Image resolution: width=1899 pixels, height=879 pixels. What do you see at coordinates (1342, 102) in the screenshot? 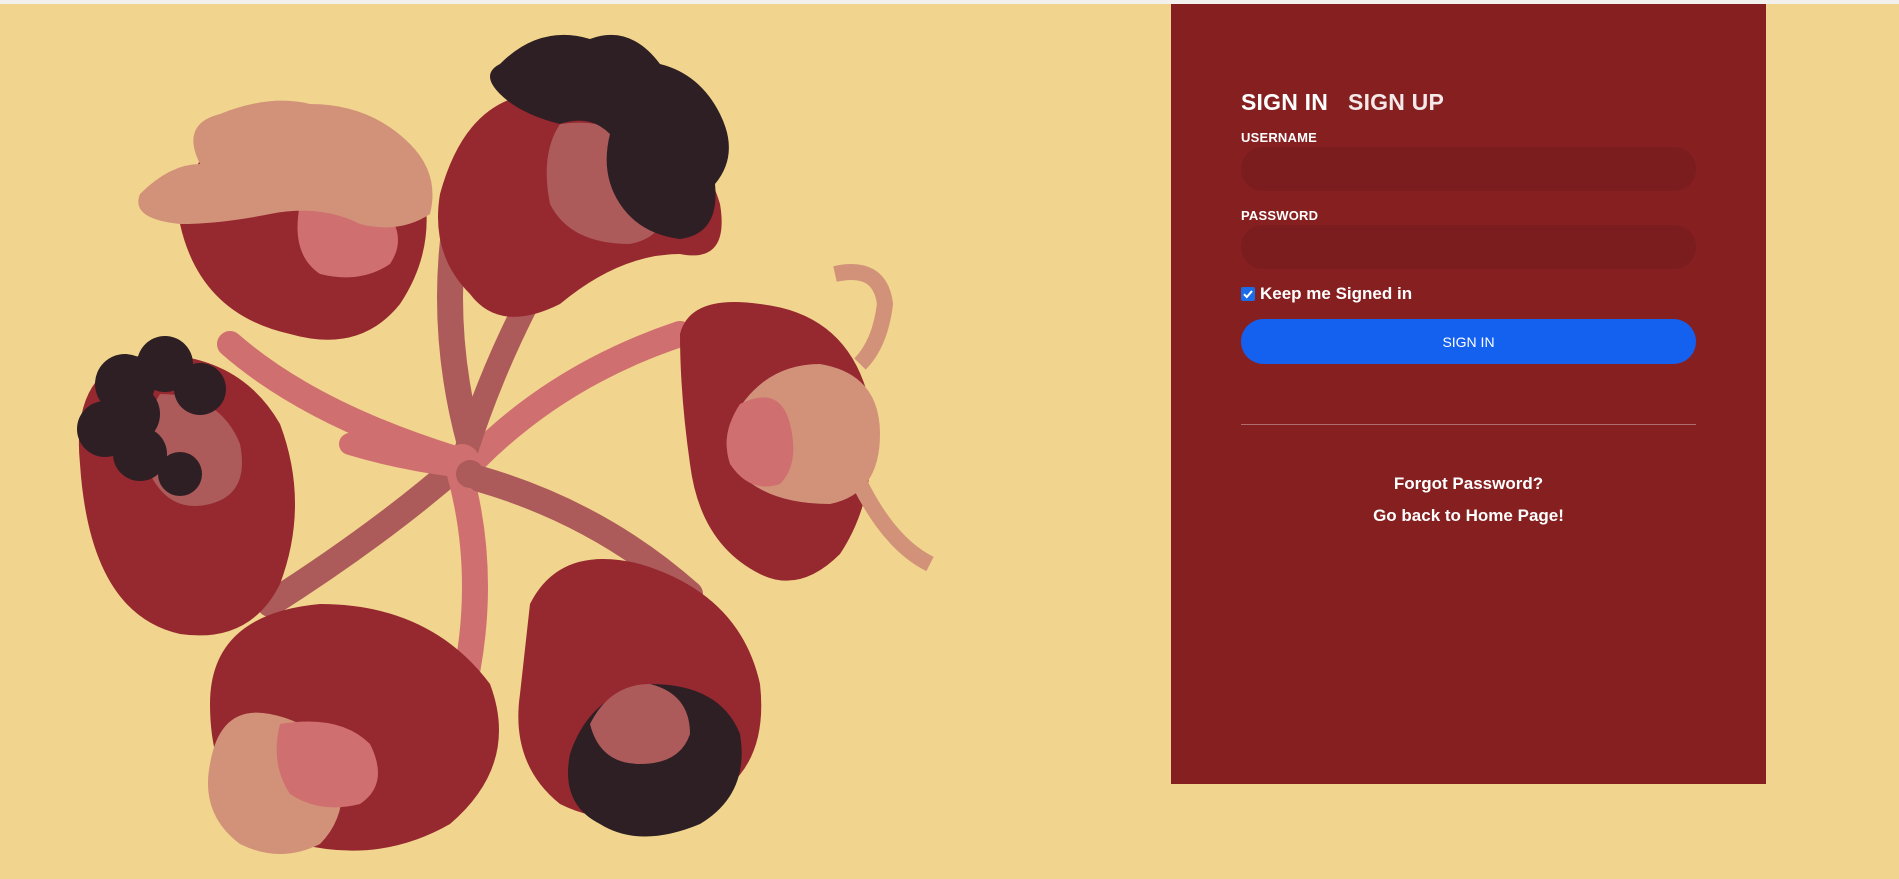
I see `auth-tabs: SIGN IN SIGN UP` at bounding box center [1342, 102].